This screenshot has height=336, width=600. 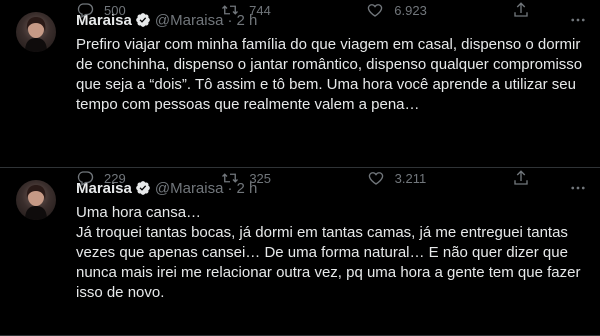 I want to click on reply-button: 500, so click(x=106, y=10).